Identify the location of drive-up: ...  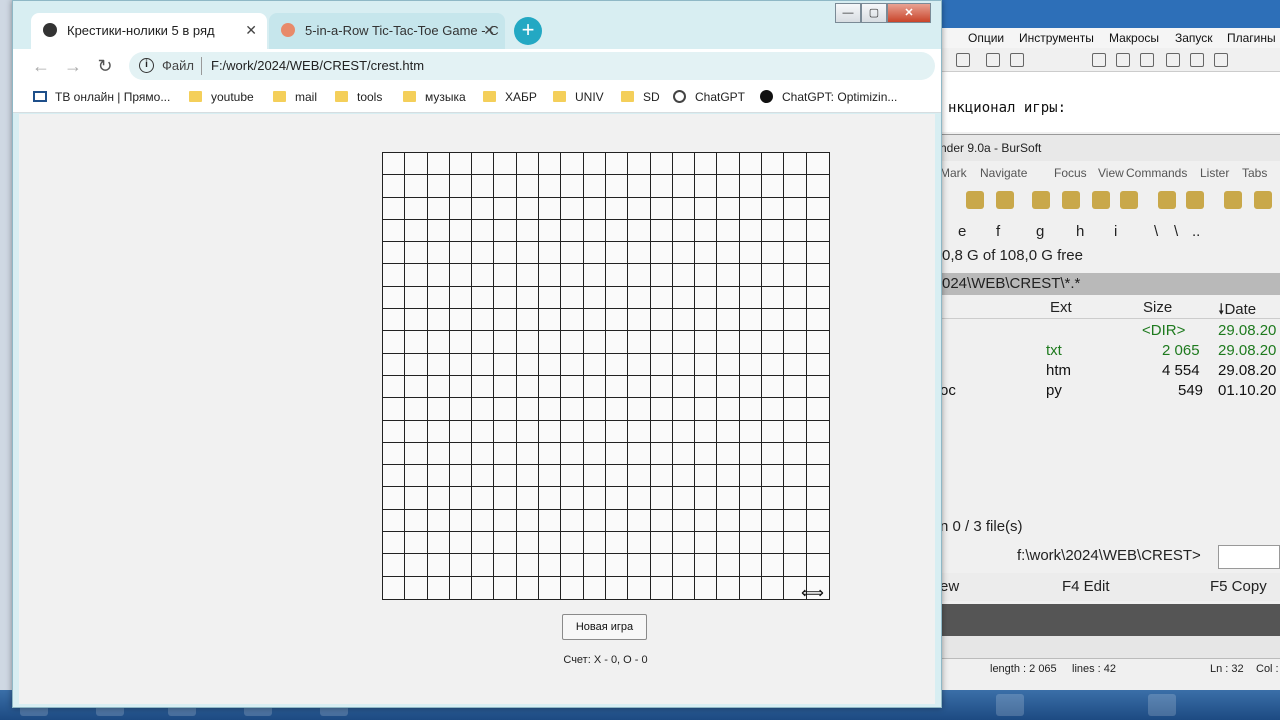
(1196, 231).